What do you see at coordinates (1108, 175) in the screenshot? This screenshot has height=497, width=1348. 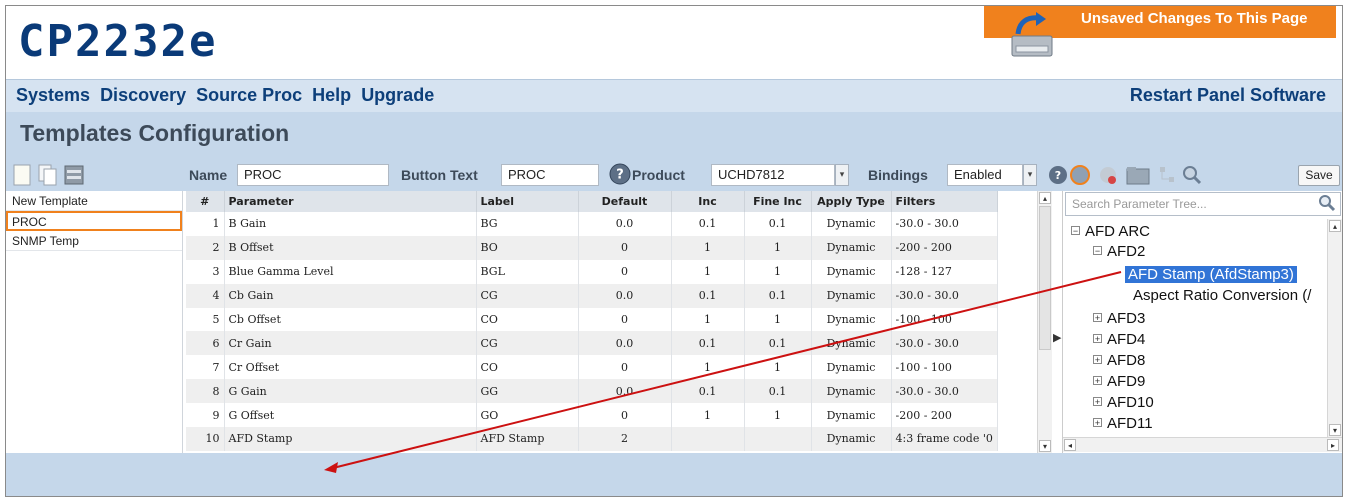 I see `remove-binding-icon` at bounding box center [1108, 175].